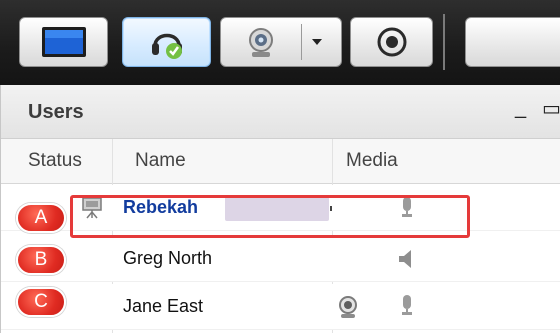 This screenshot has height=333, width=560. I want to click on column-header-row: Status Name Media, so click(280, 161).